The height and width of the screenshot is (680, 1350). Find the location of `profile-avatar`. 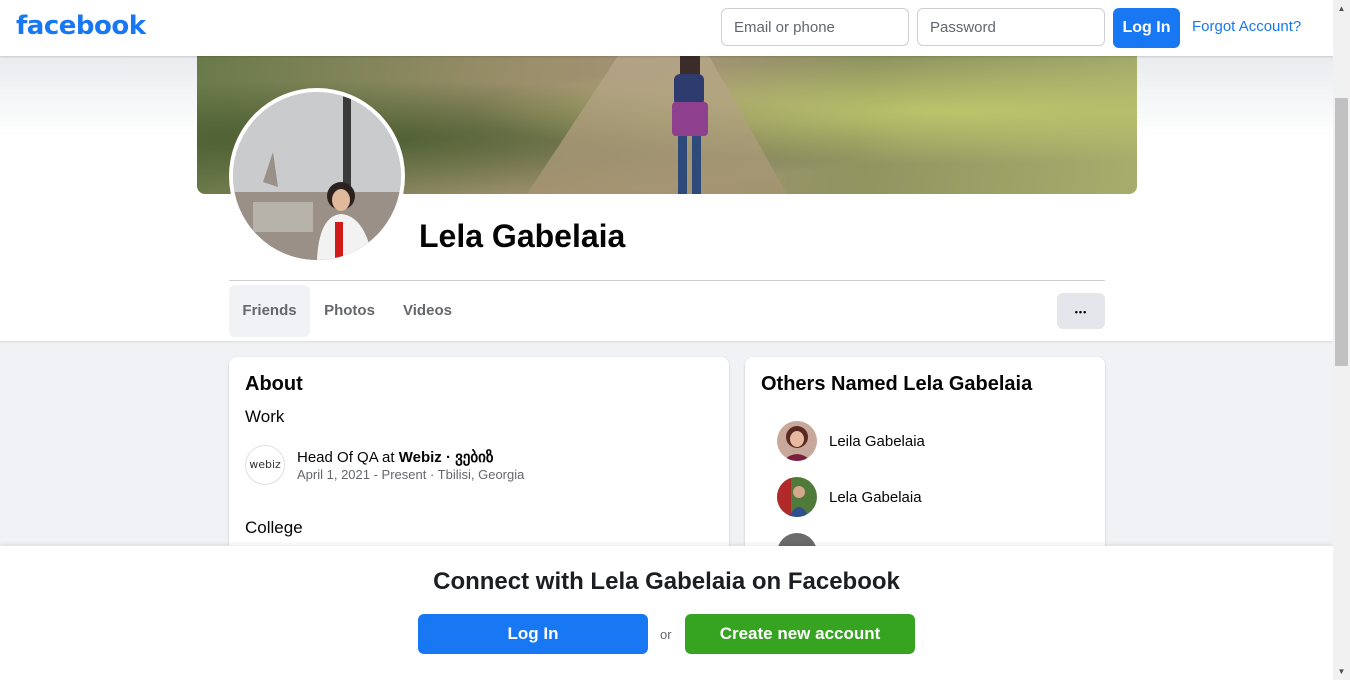

profile-avatar is located at coordinates (317, 176).